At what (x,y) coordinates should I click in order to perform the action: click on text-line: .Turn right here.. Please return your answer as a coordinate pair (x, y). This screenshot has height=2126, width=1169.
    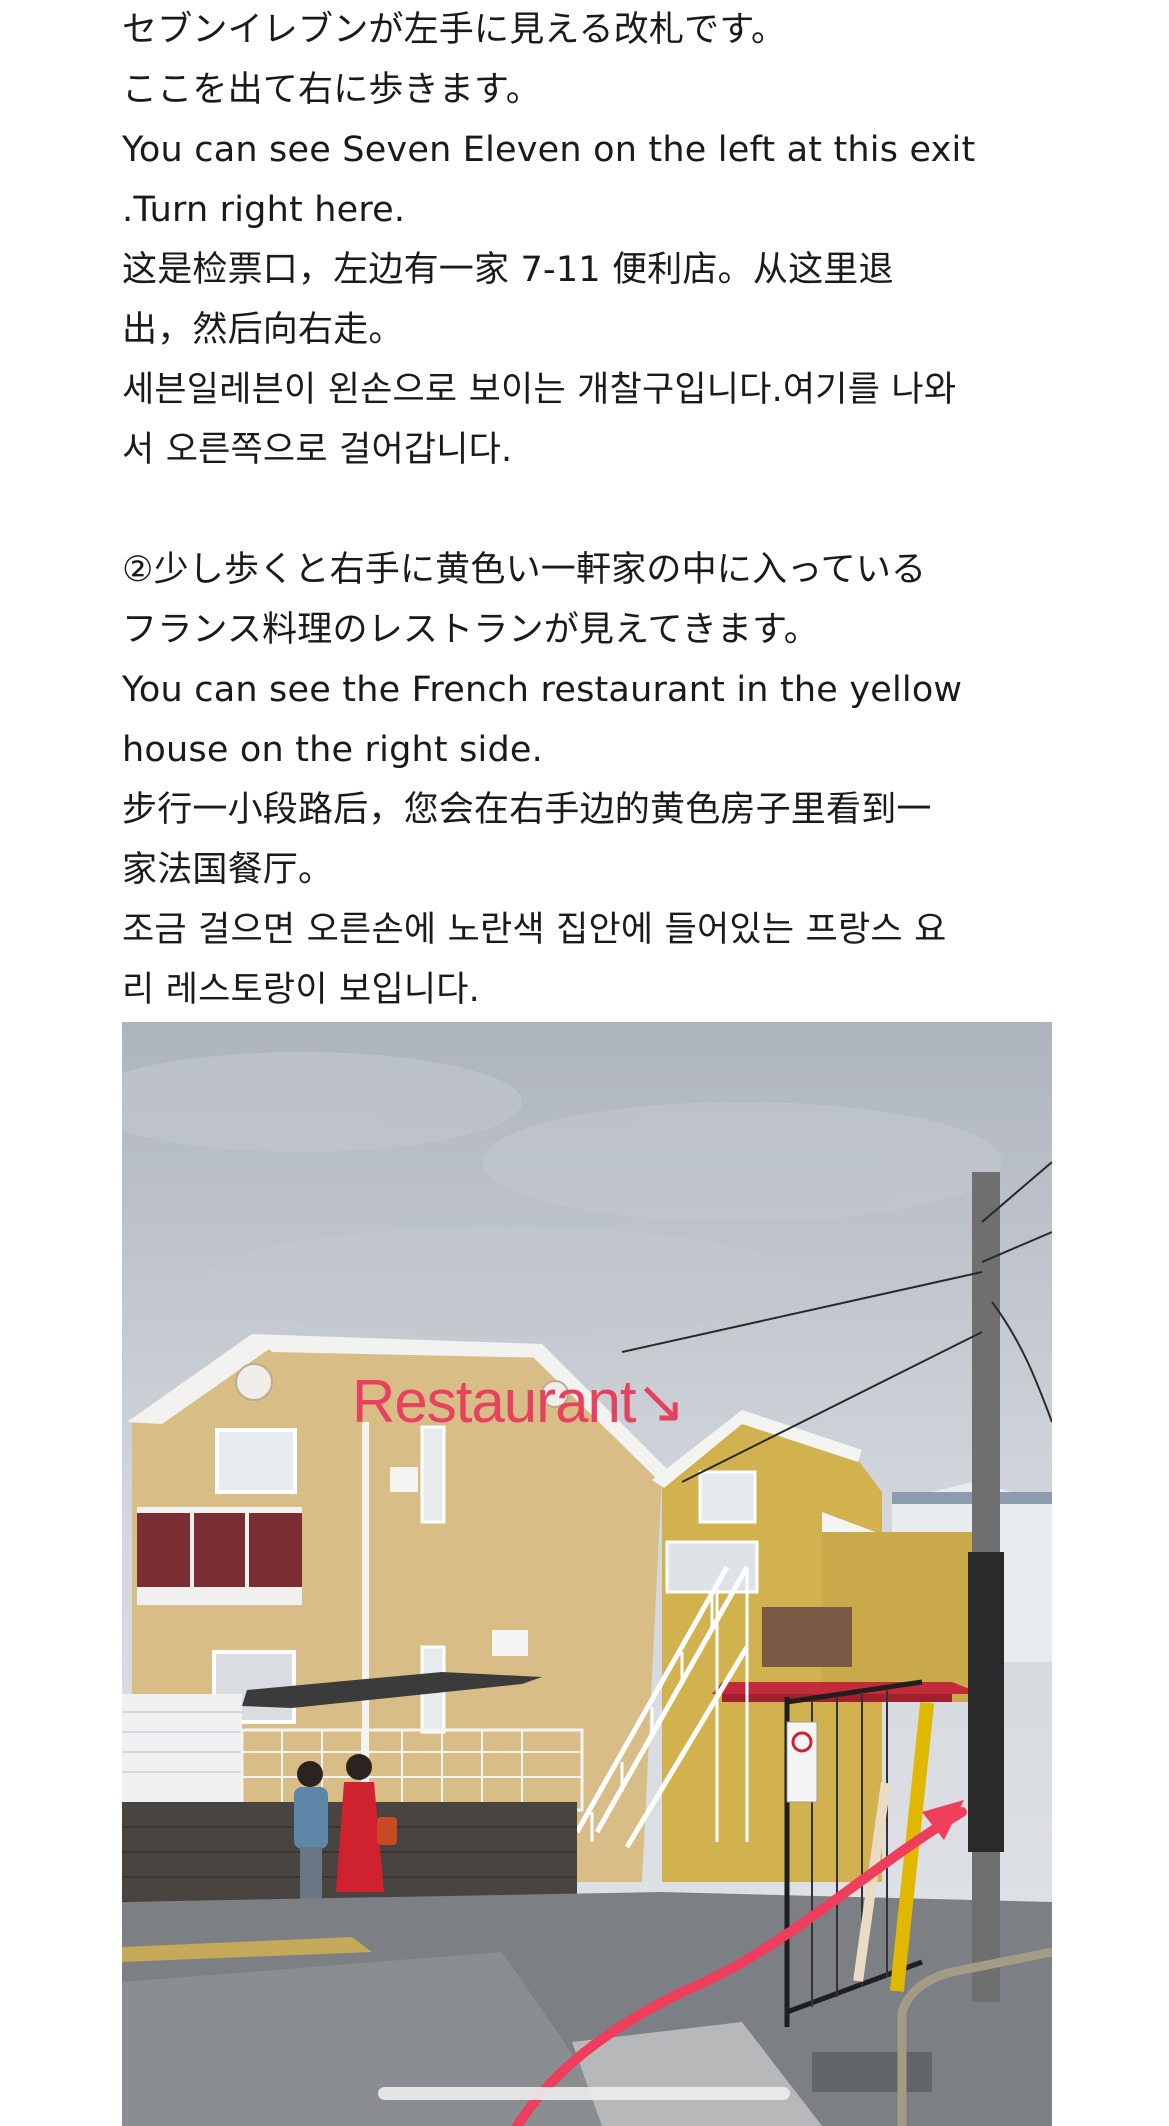
    Looking at the image, I should click on (264, 210).